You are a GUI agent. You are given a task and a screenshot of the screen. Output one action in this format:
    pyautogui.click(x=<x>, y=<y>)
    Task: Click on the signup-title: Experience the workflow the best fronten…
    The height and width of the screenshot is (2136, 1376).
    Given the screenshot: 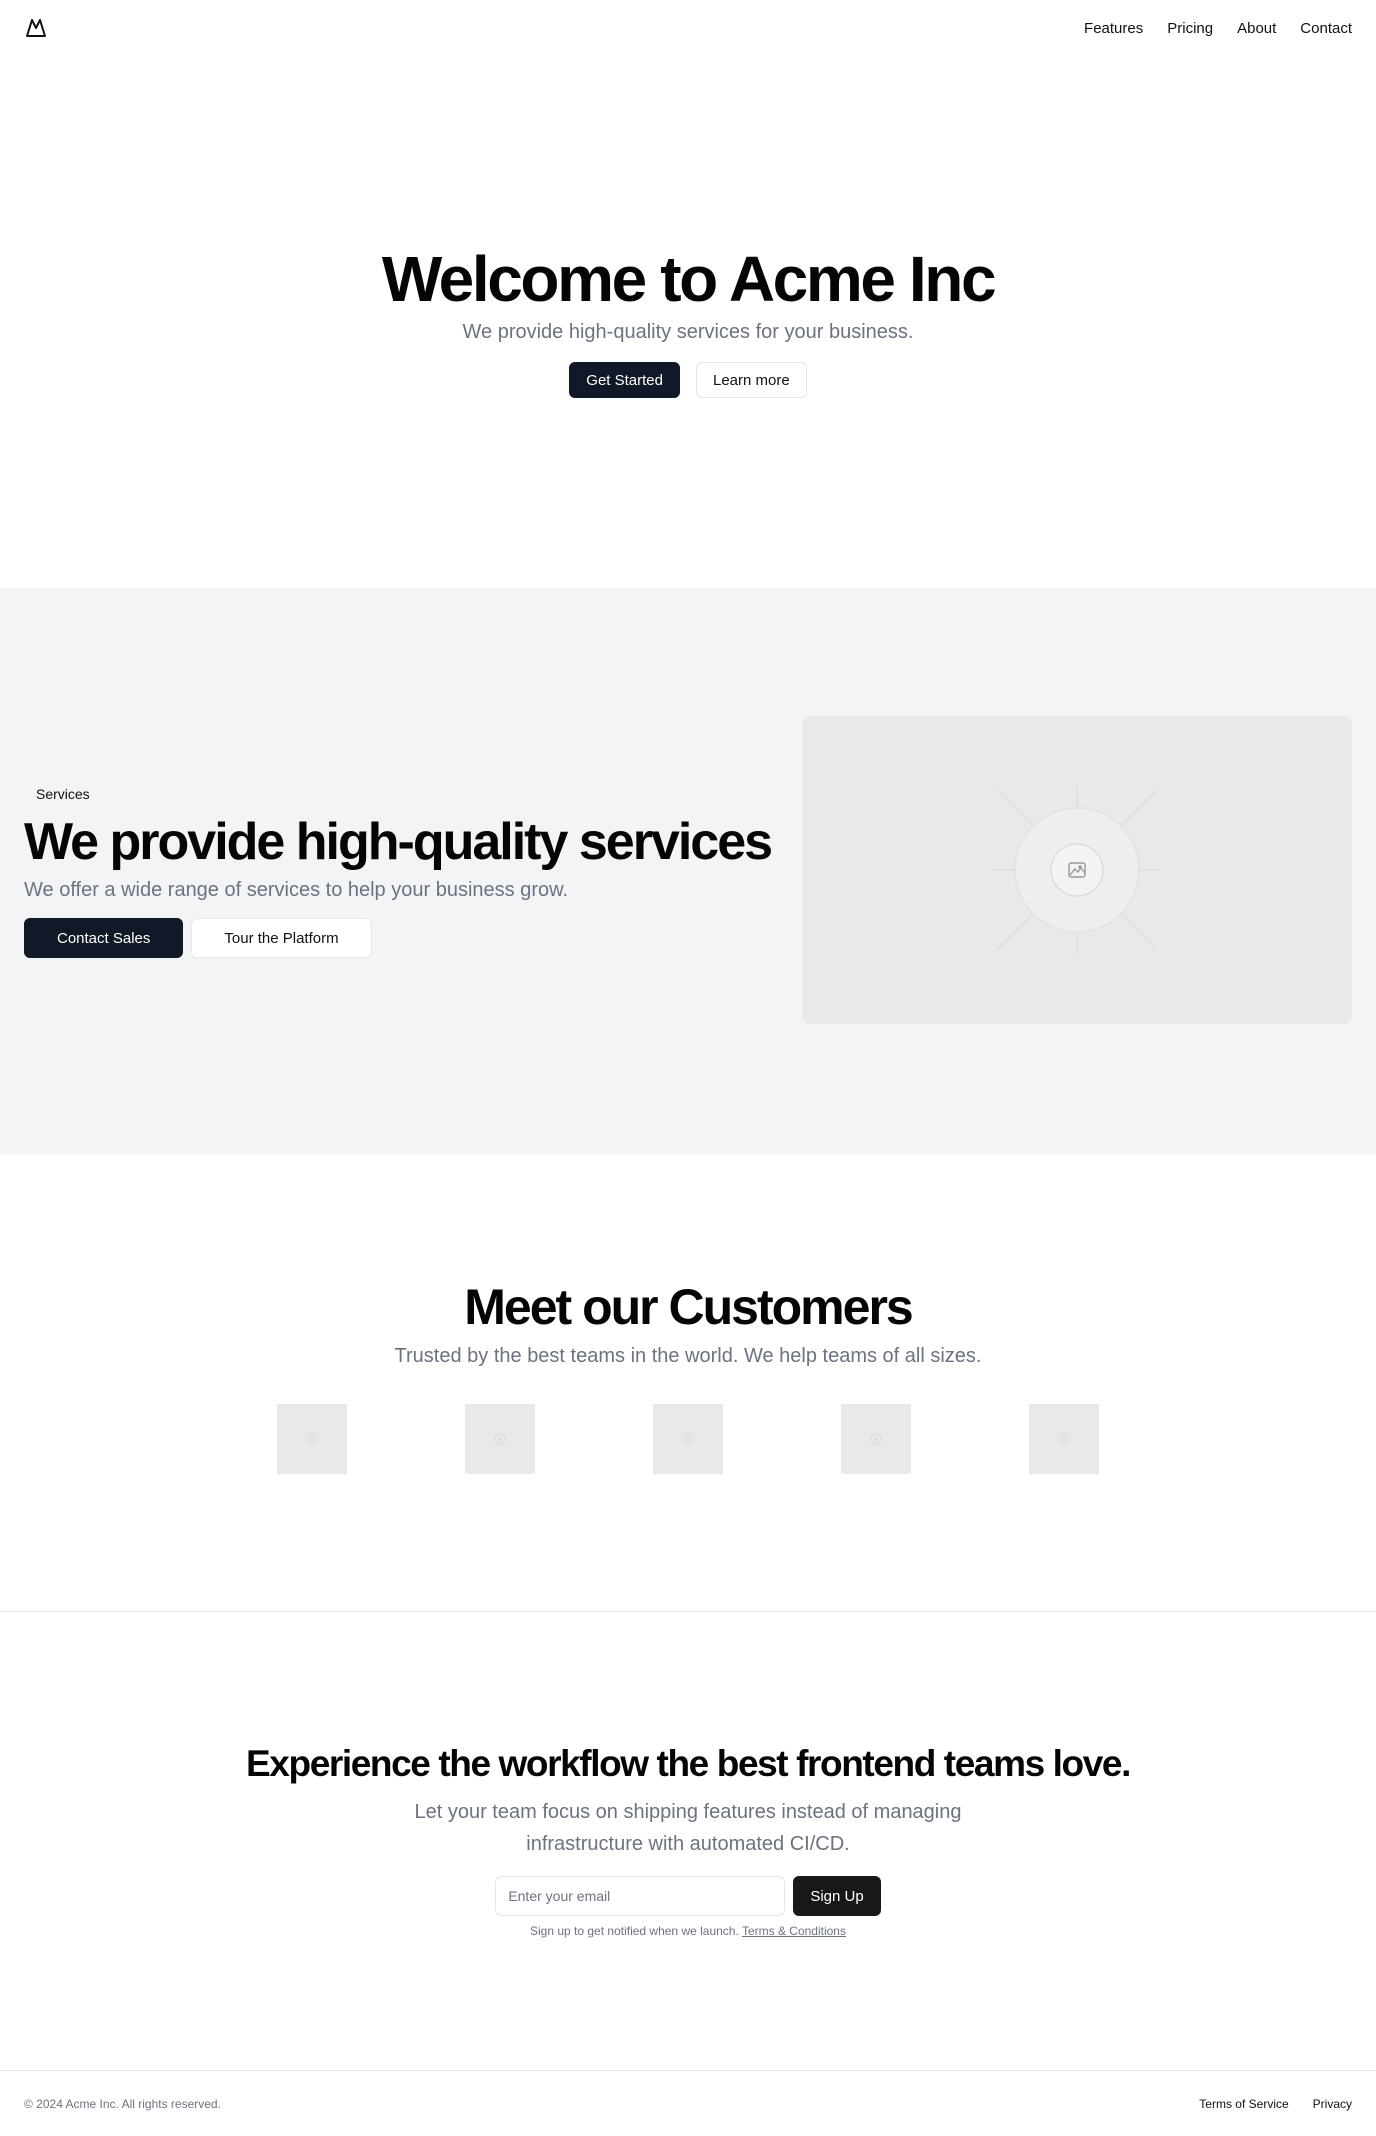 What is the action you would take?
    pyautogui.click(x=688, y=1763)
    